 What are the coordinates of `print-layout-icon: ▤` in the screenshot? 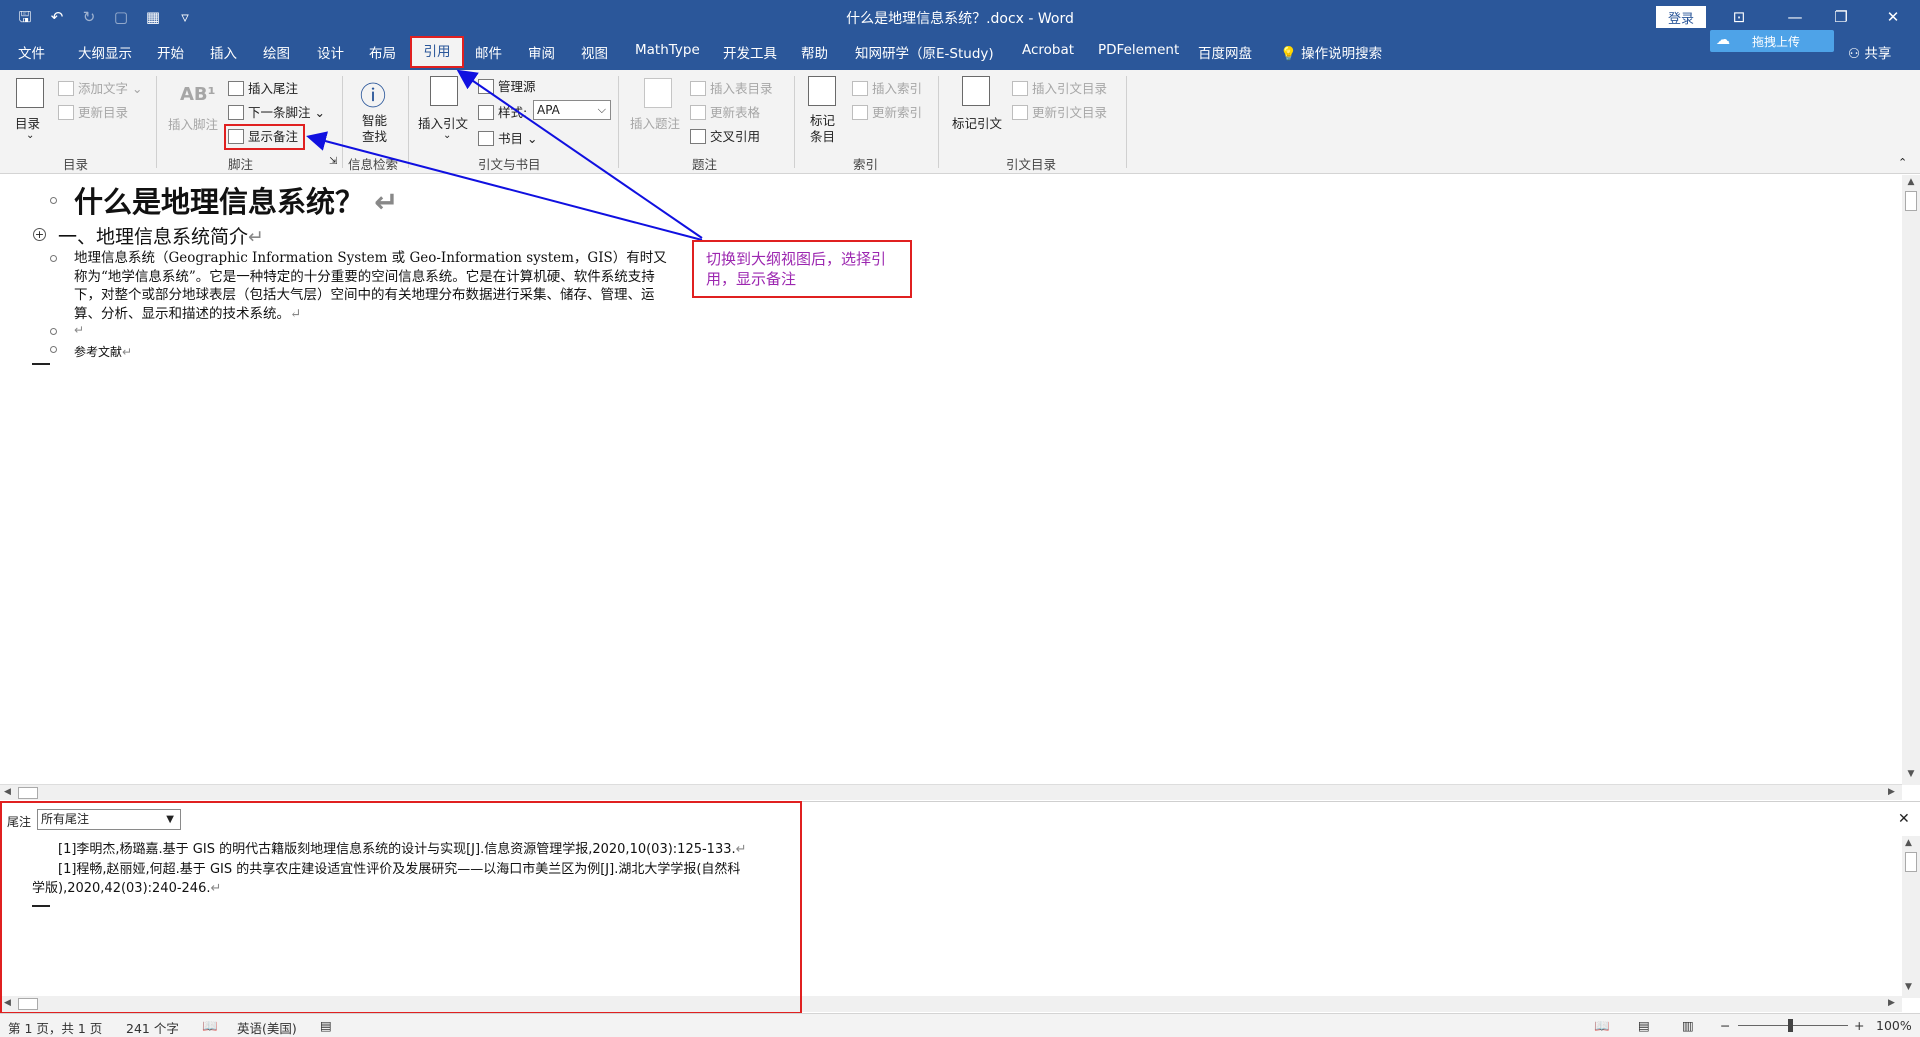 It's located at (1644, 1025).